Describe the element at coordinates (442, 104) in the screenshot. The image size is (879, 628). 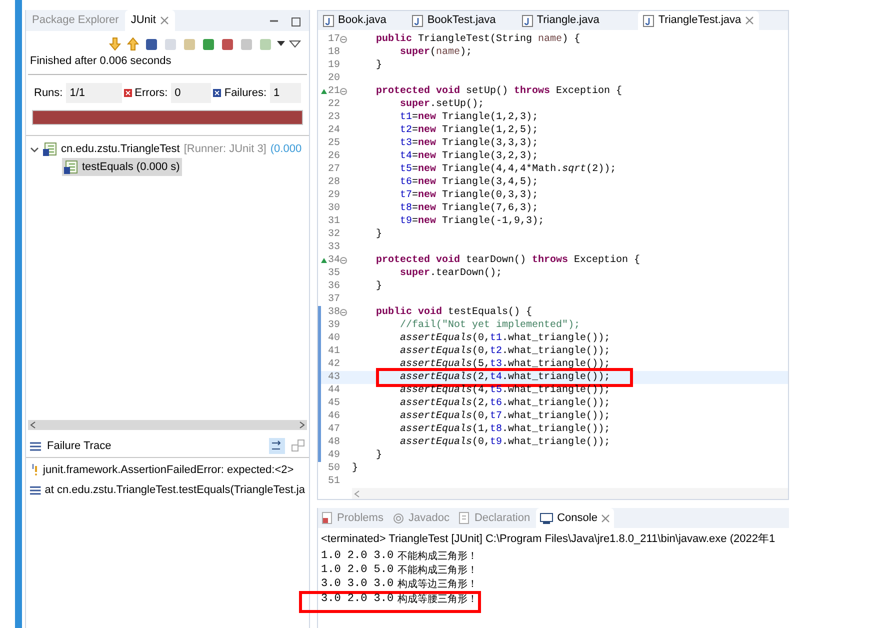
I see `code-line: super.setUp();` at that location.